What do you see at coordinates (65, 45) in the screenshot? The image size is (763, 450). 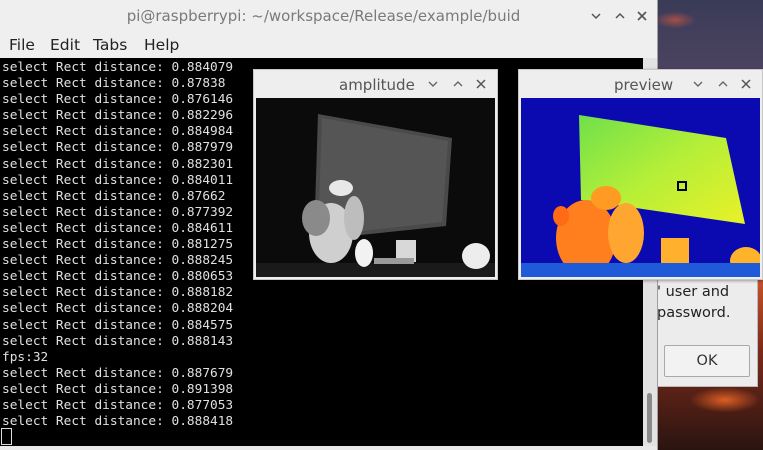 I see `menu-edit: Edit` at bounding box center [65, 45].